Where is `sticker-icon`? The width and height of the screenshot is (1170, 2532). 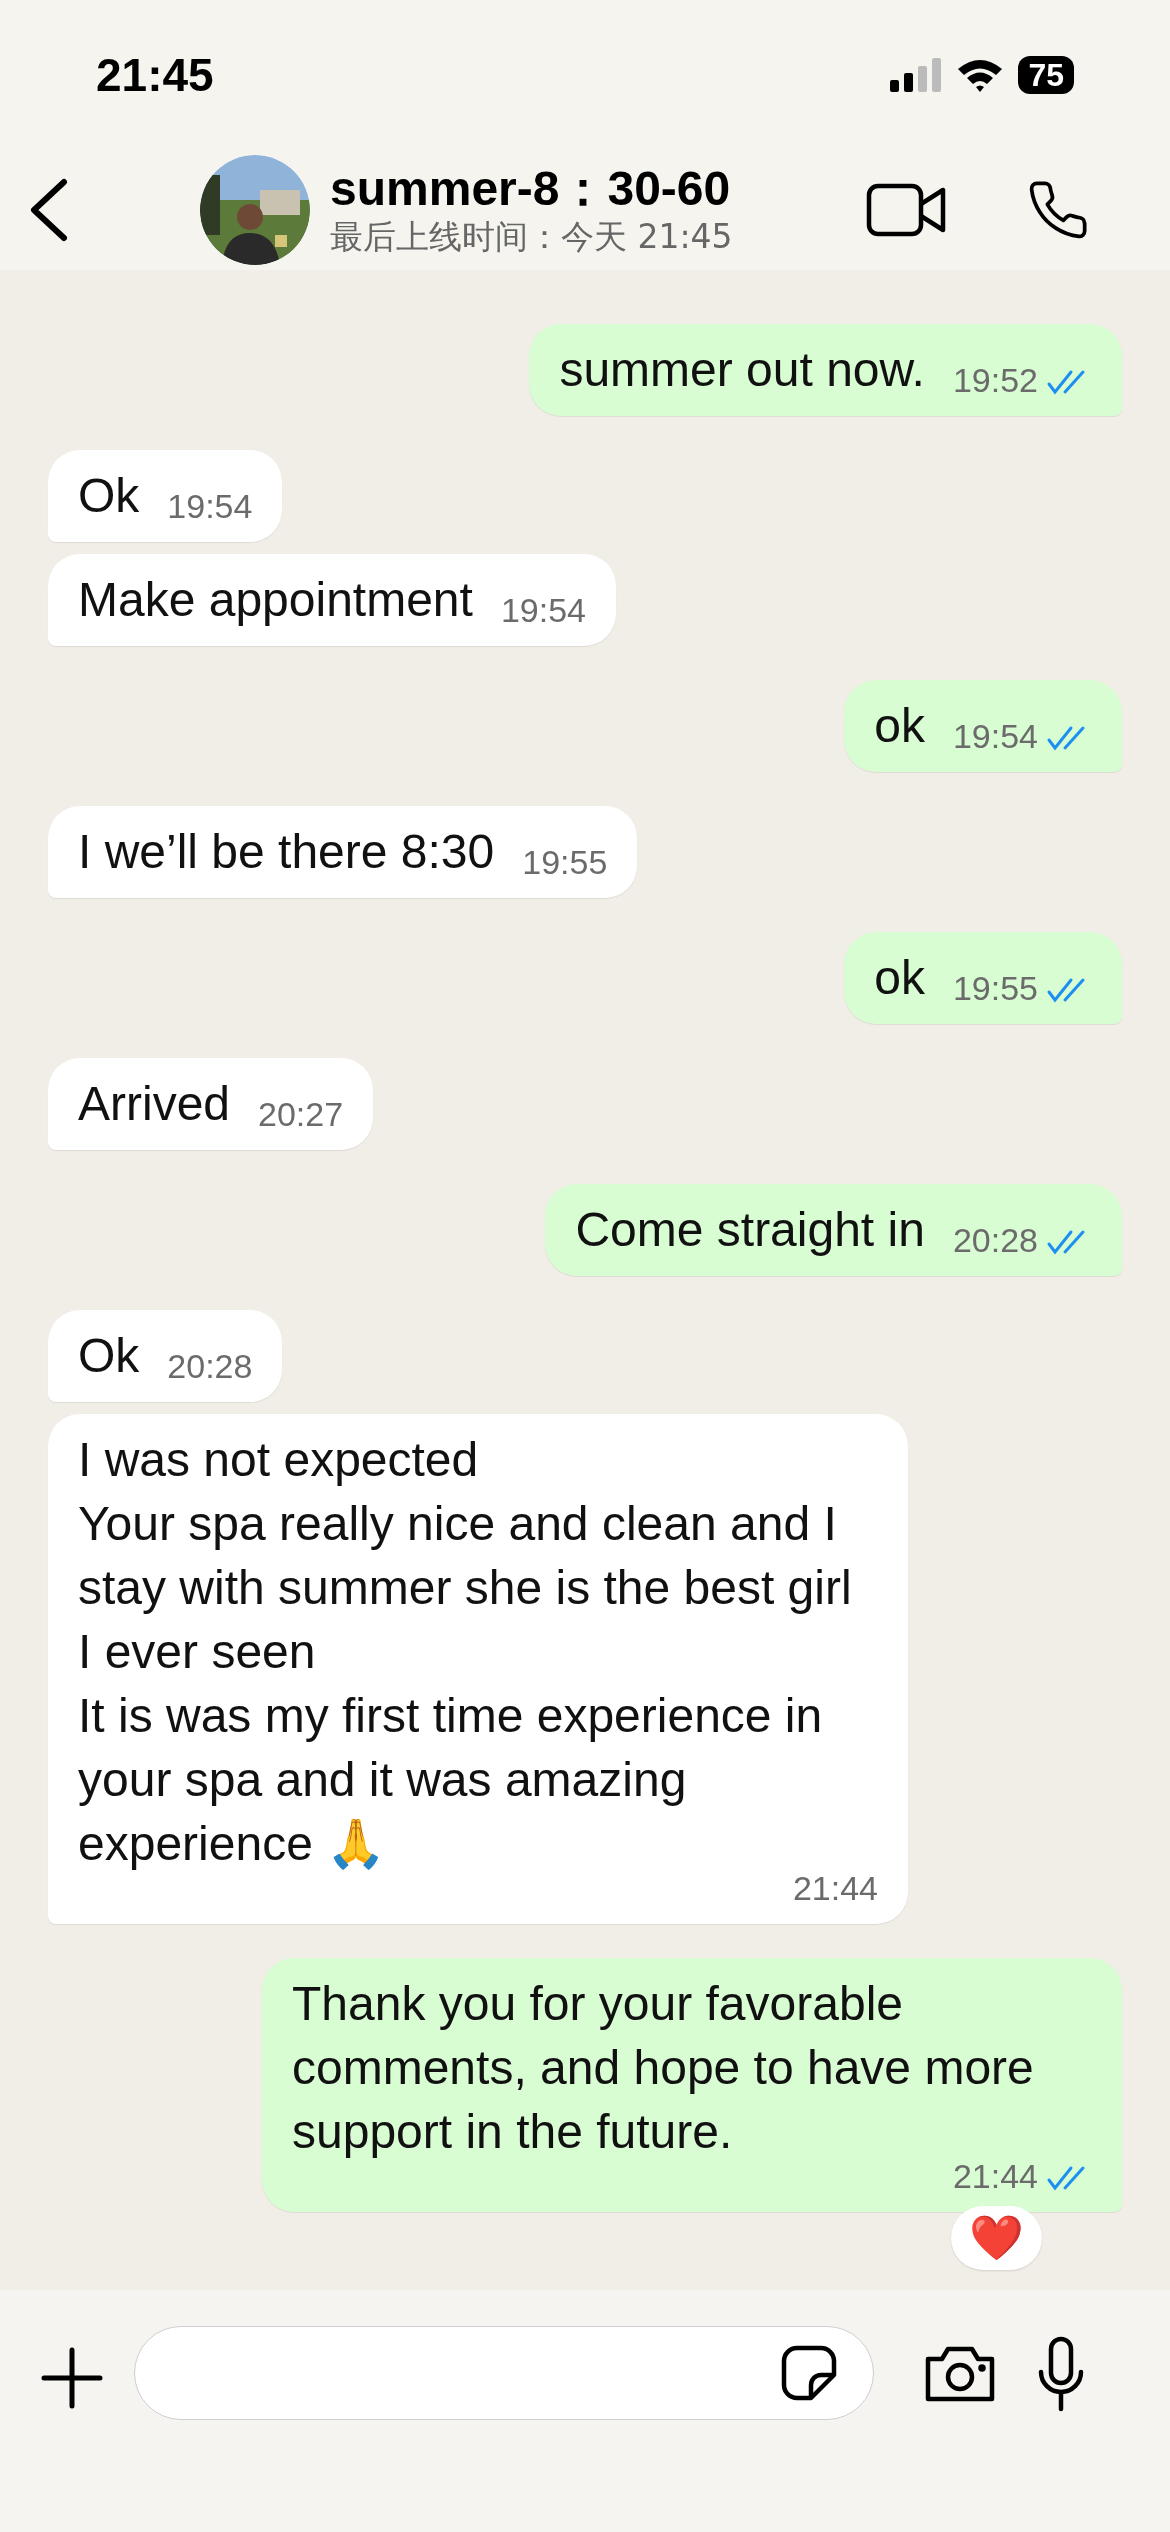 sticker-icon is located at coordinates (809, 2373).